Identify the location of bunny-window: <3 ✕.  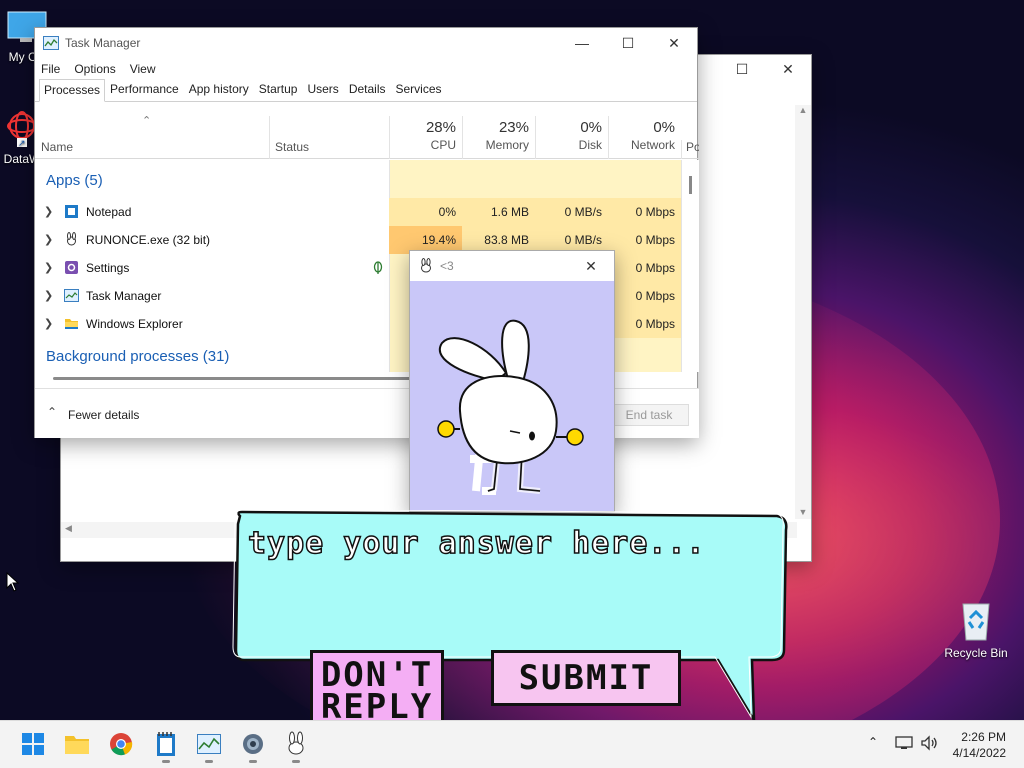
(512, 381).